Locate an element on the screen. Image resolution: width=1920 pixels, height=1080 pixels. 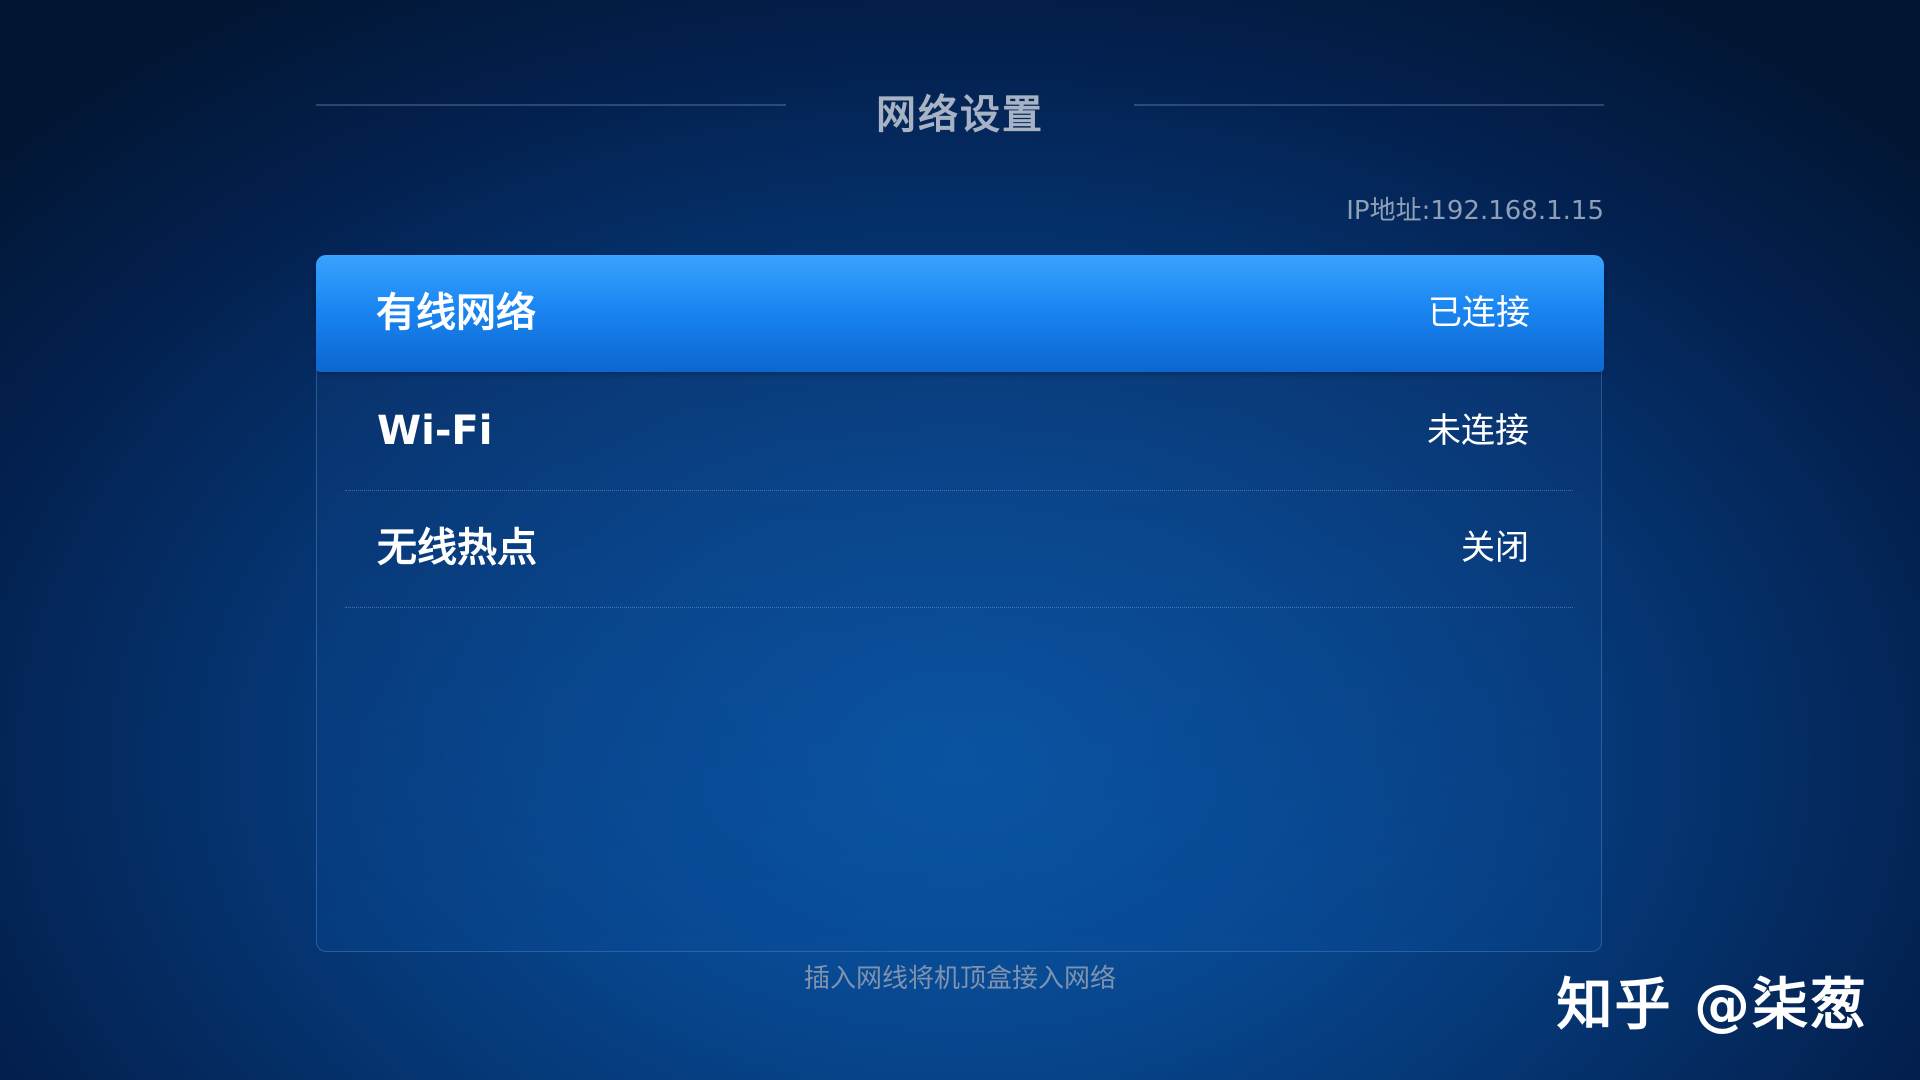
row-divider is located at coordinates (959, 607).